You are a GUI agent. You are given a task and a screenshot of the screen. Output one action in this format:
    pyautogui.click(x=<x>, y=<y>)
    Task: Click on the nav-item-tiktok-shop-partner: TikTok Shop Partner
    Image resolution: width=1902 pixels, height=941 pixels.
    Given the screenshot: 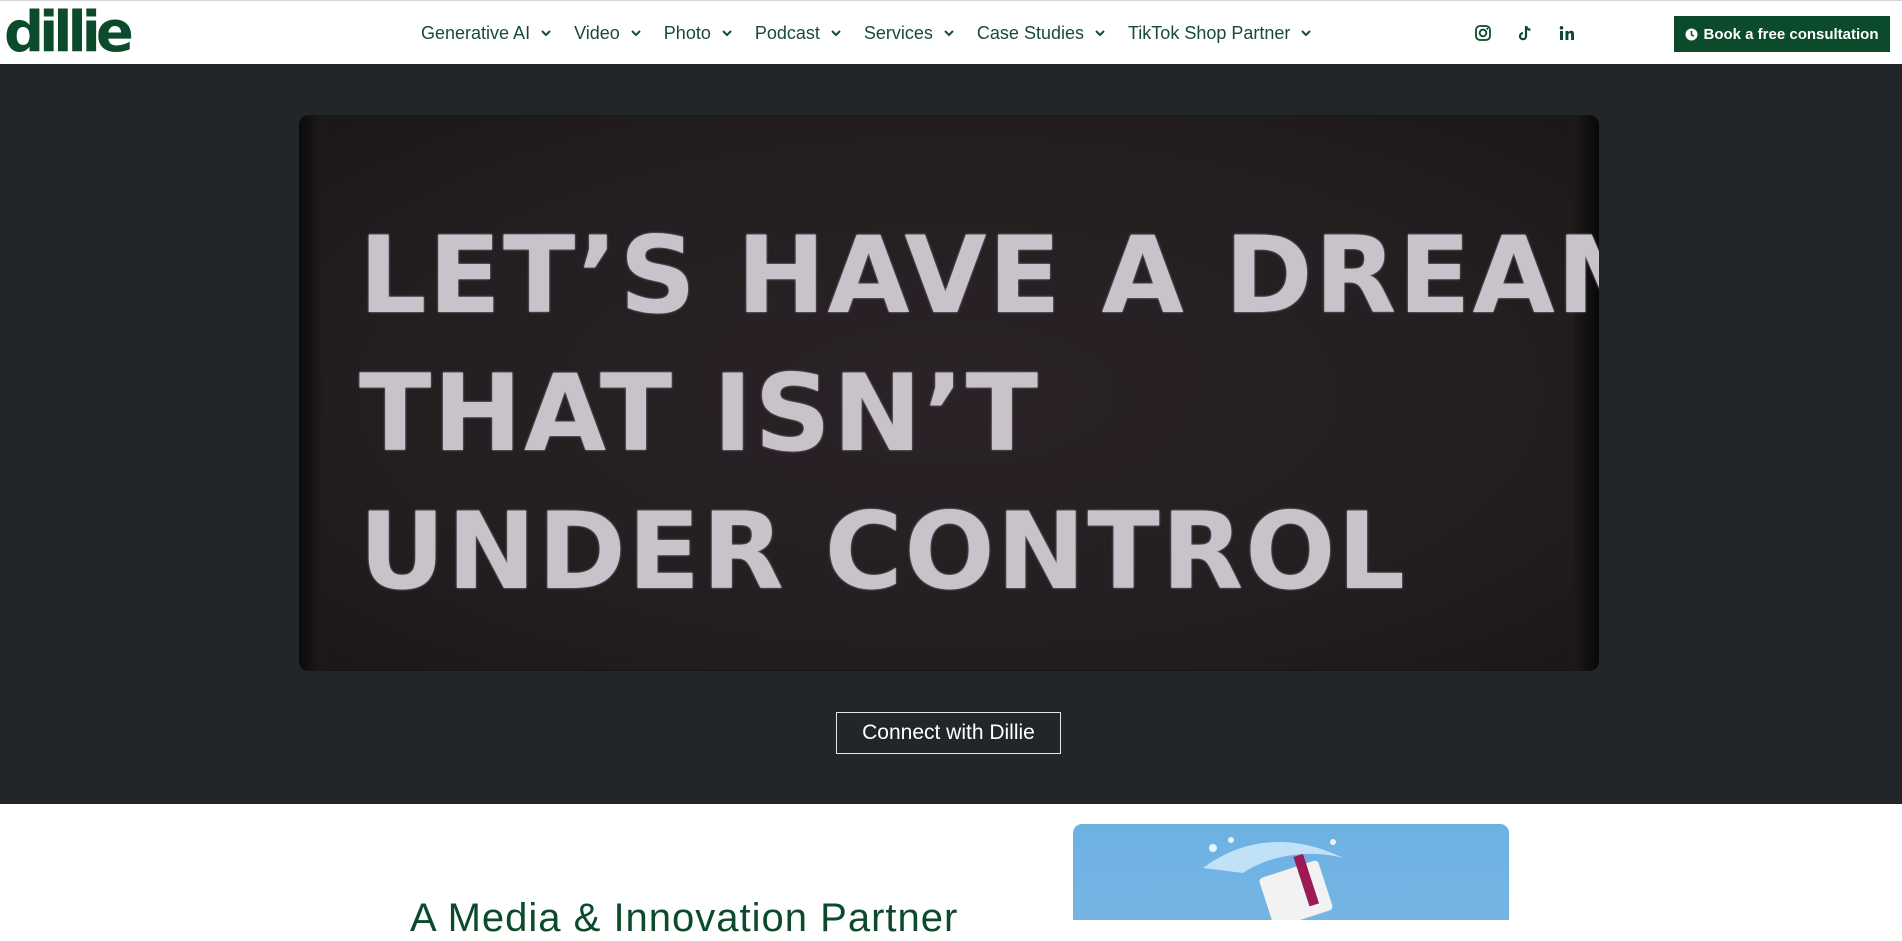 What is the action you would take?
    pyautogui.click(x=1220, y=33)
    